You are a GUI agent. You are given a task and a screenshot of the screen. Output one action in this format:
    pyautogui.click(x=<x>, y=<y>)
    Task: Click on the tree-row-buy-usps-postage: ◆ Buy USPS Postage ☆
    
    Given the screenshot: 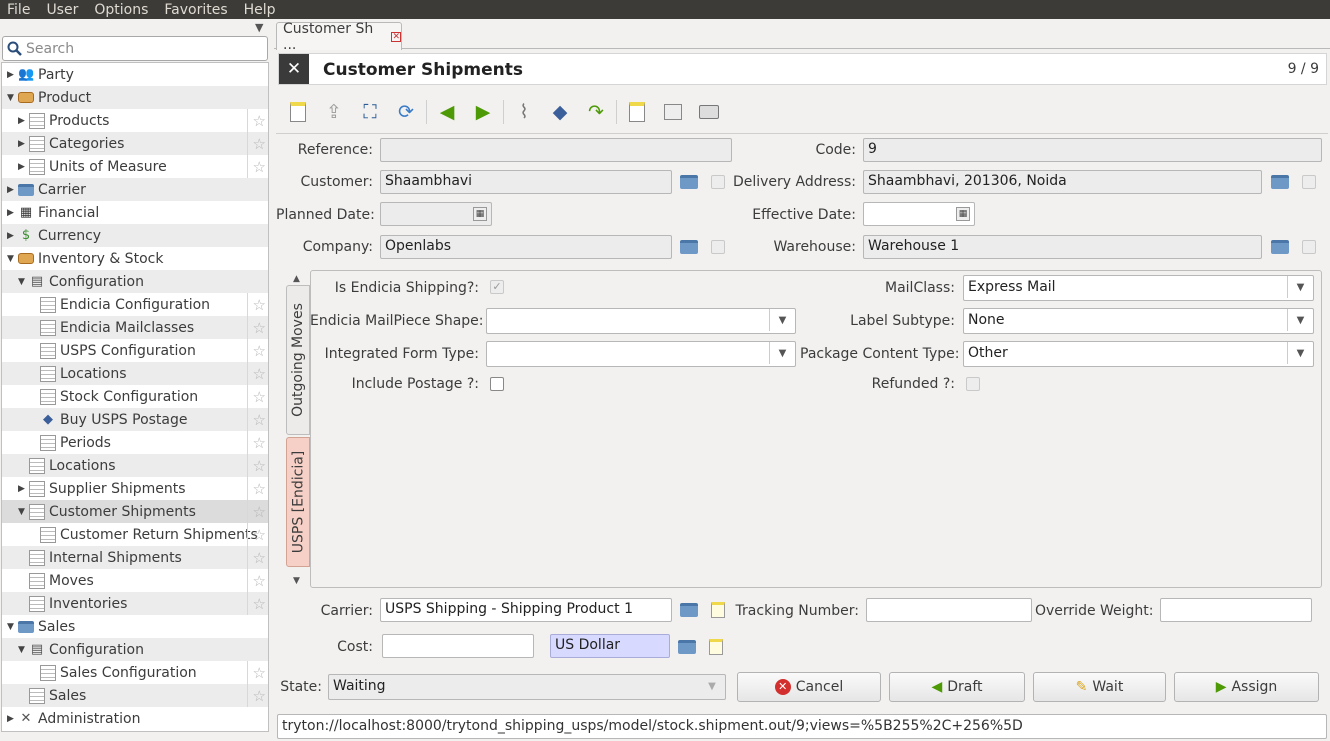 What is the action you would take?
    pyautogui.click(x=135, y=419)
    